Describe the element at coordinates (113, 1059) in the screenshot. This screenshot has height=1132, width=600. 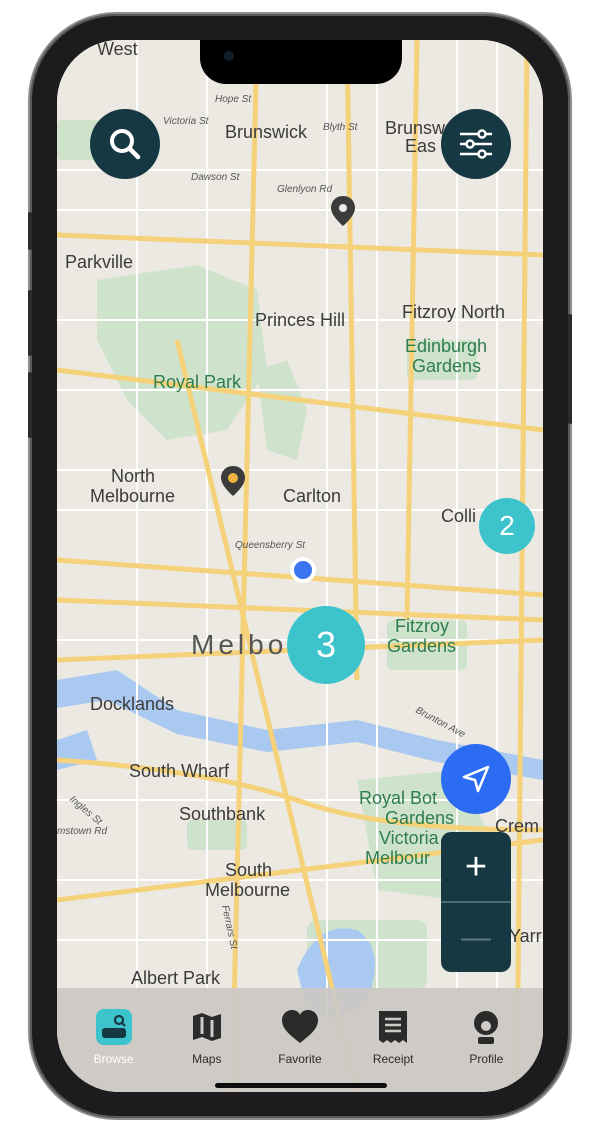
I see `tab-browse-label: Browse` at that location.